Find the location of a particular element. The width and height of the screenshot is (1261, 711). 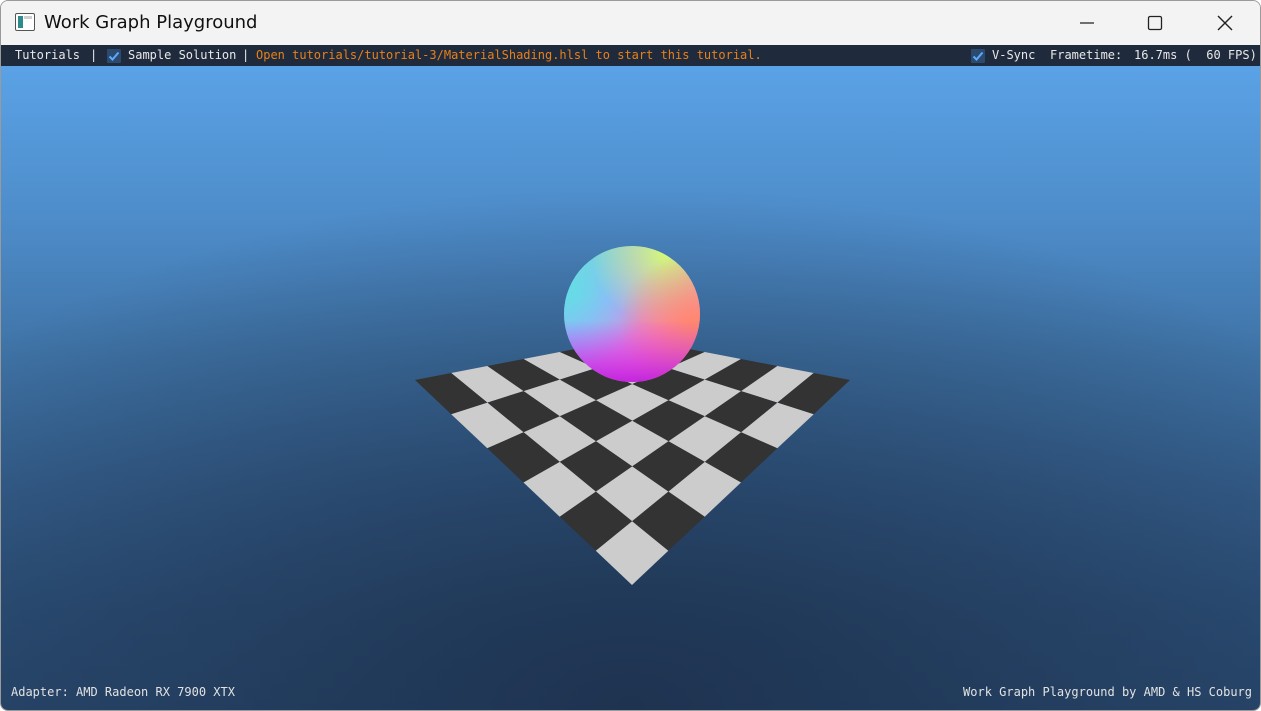

maximize-button is located at coordinates (1155, 23).